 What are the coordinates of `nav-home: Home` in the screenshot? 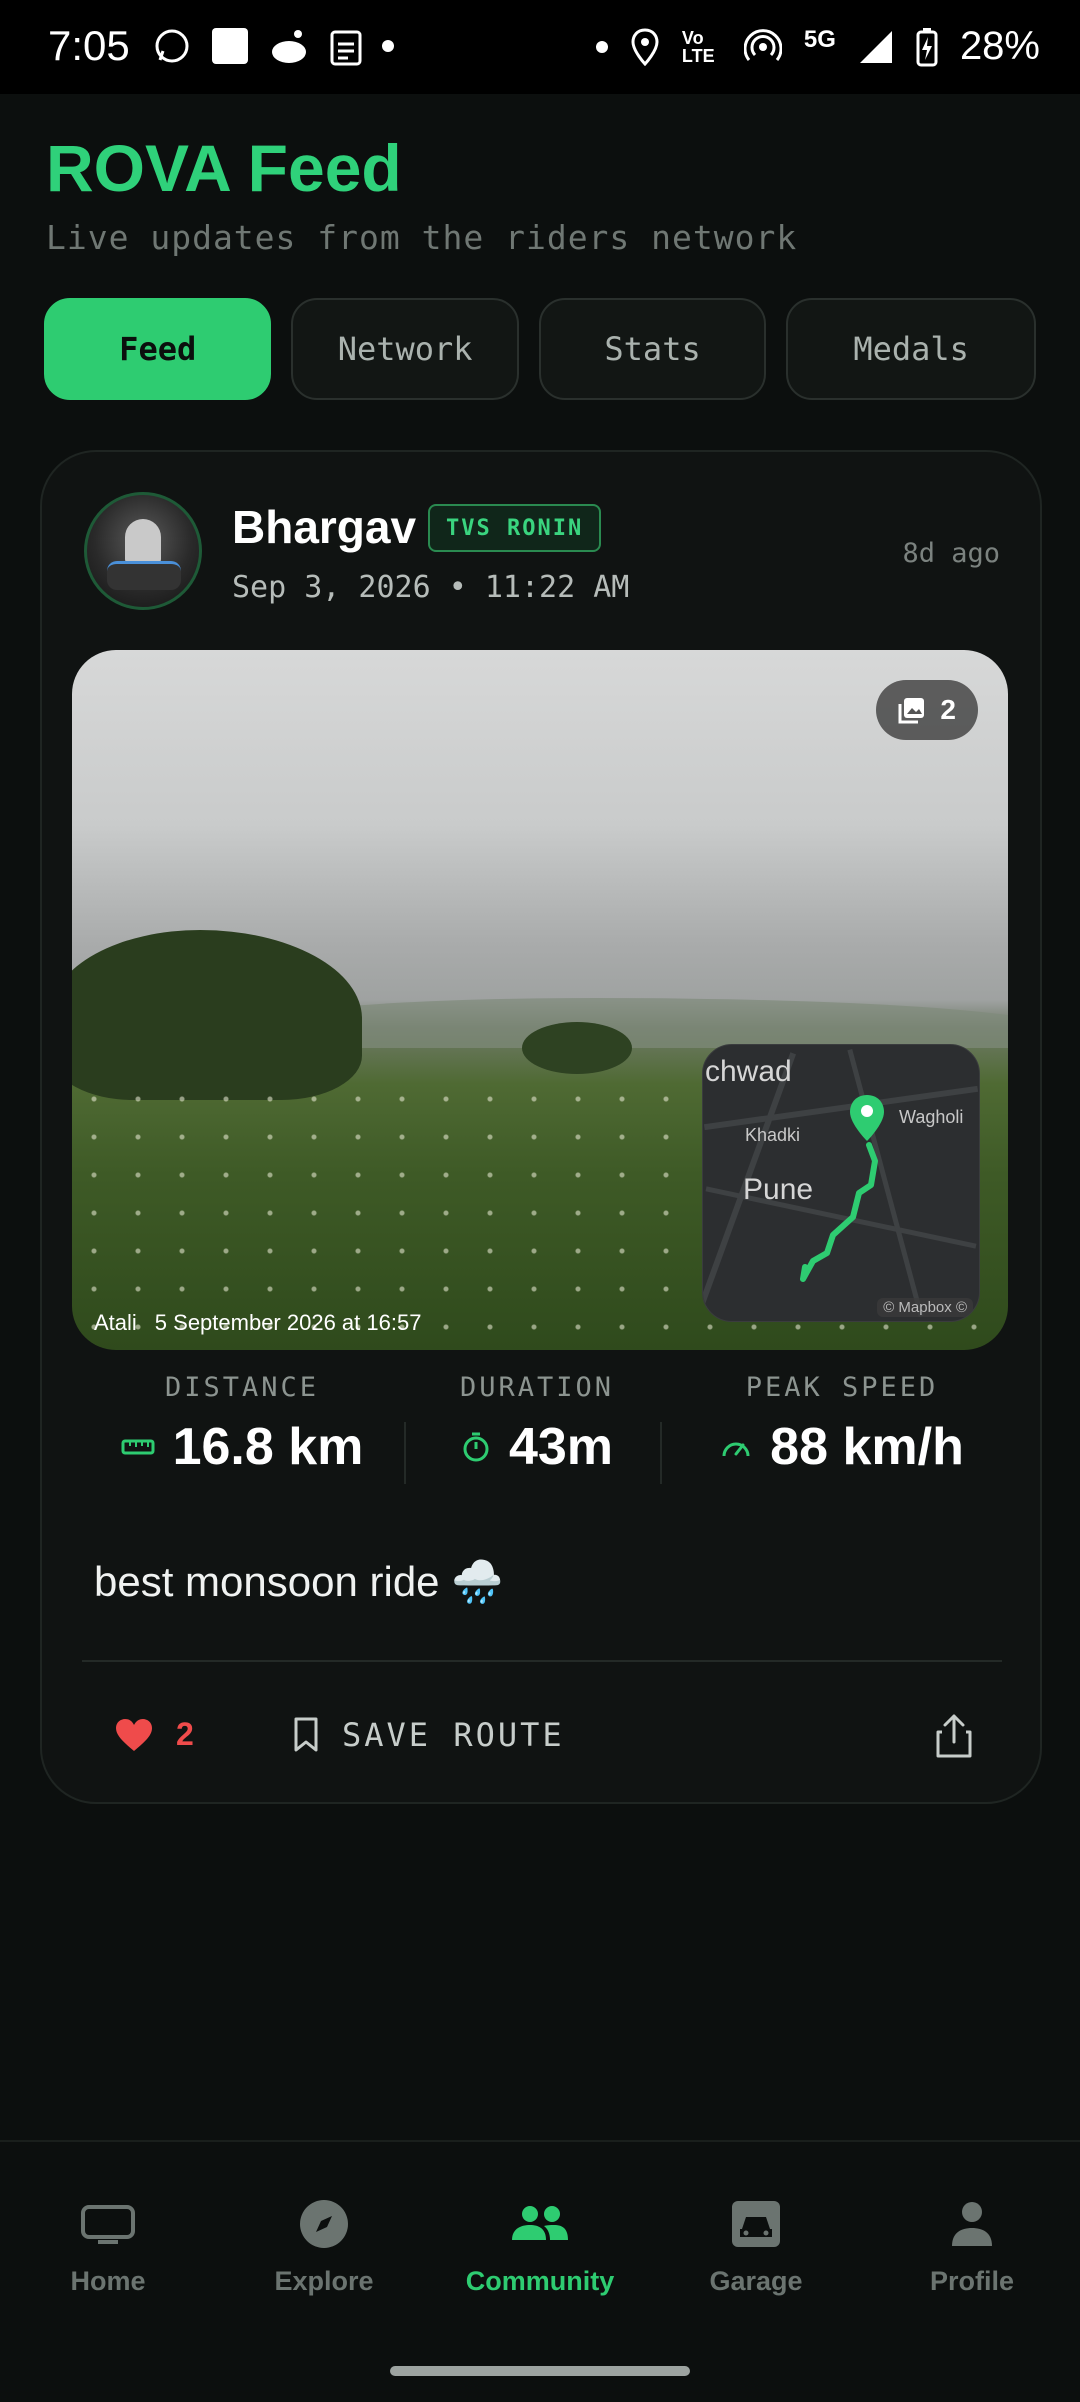 It's located at (108, 2245).